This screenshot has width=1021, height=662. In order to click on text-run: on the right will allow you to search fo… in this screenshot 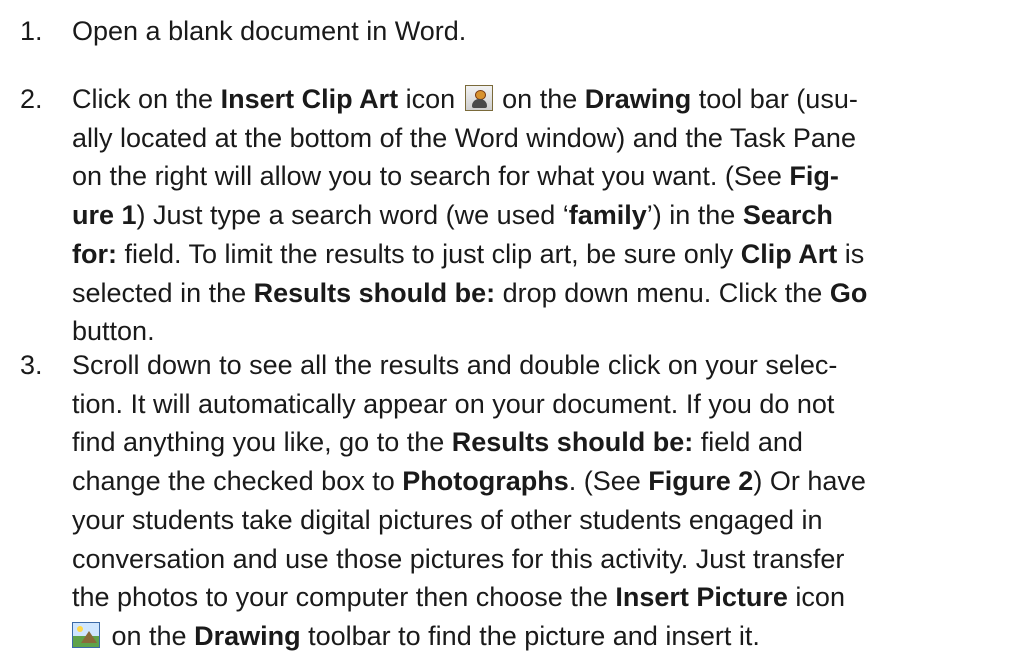, I will do `click(431, 176)`.